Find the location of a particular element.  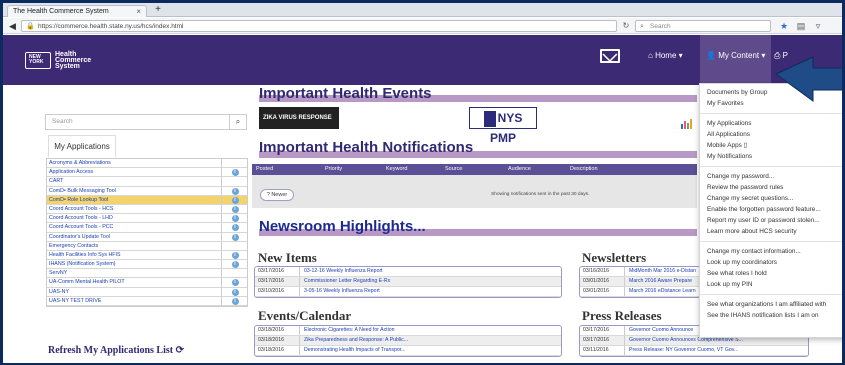

refresh-applications-button: Refresh My Applications List ⟳ is located at coordinates (116, 350).